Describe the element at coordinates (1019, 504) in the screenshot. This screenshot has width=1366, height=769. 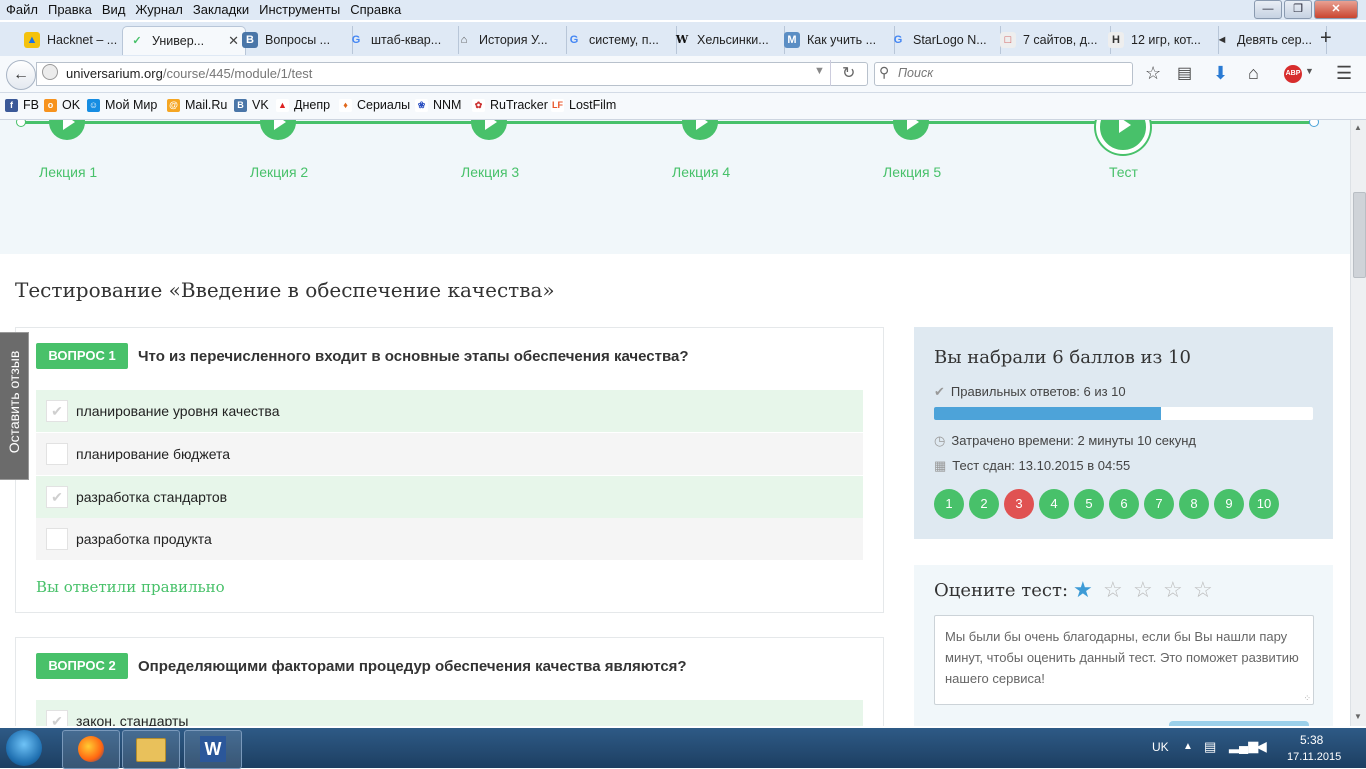
I see `question-number-3: 3` at that location.